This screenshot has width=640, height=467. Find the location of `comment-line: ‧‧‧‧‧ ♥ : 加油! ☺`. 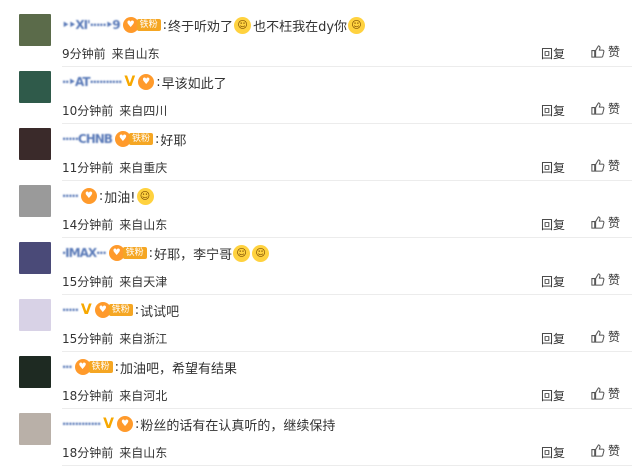

comment-line: ‧‧‧‧‧ ♥ : 加油! ☺ is located at coordinates (108, 196).